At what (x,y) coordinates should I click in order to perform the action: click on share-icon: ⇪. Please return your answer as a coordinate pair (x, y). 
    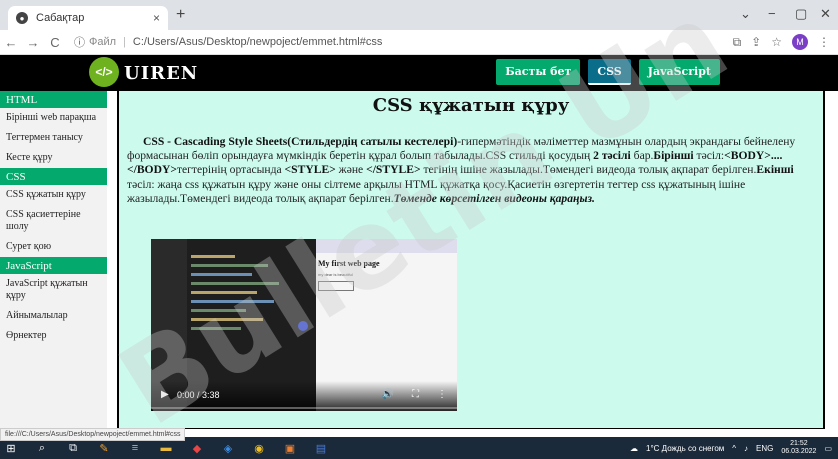
    Looking at the image, I should click on (756, 42).